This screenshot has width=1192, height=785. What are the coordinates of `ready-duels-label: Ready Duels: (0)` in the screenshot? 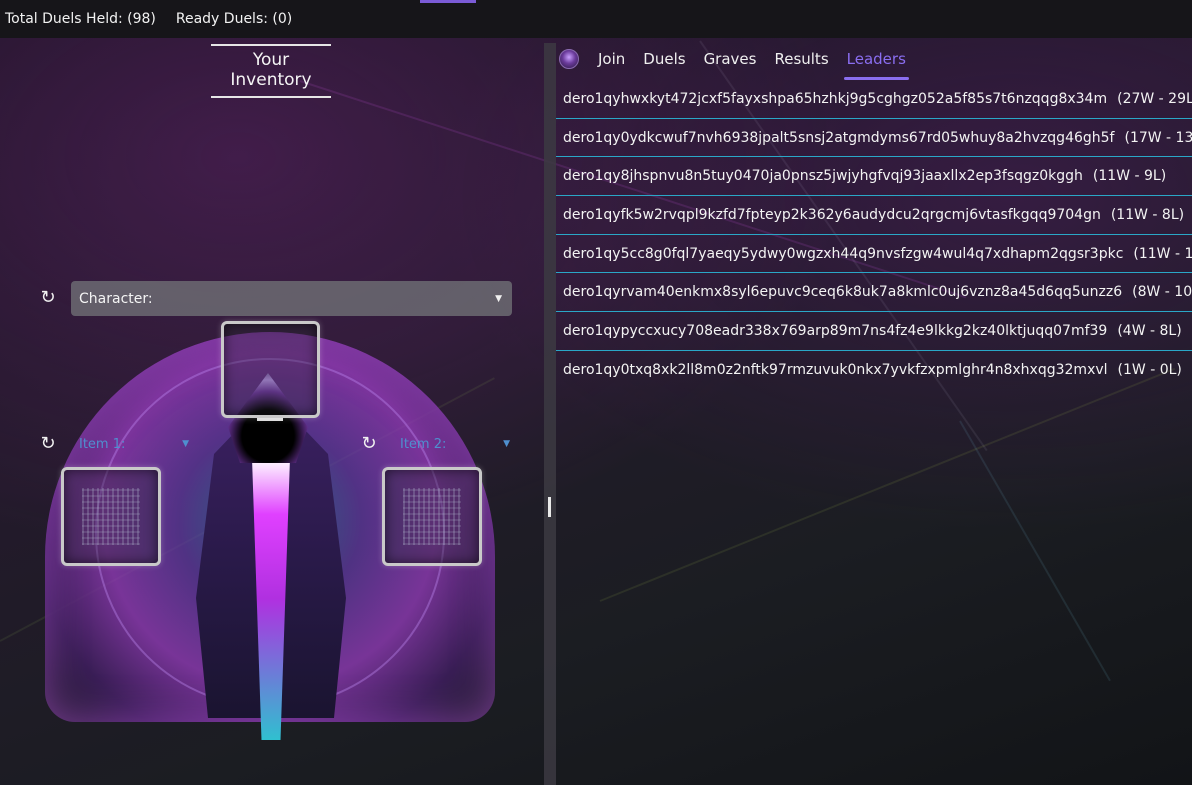 It's located at (234, 19).